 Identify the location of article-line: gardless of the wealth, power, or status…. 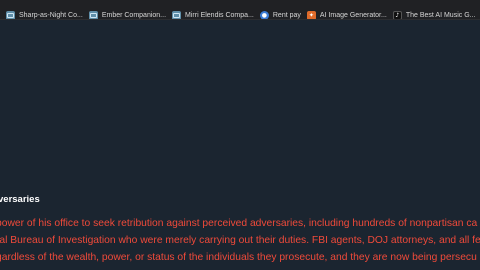
(238, 257).